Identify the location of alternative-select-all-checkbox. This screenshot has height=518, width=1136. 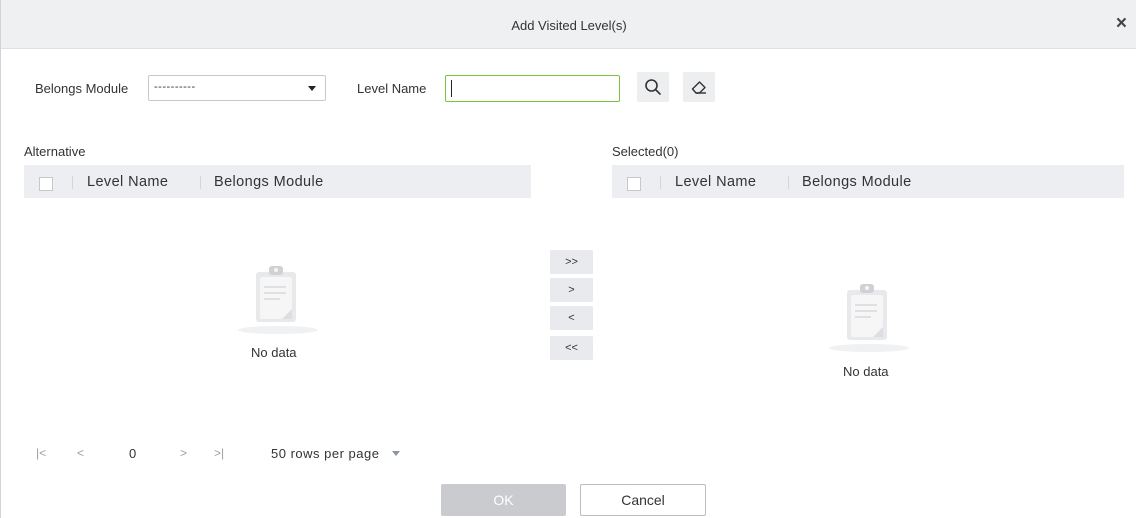
(46, 184).